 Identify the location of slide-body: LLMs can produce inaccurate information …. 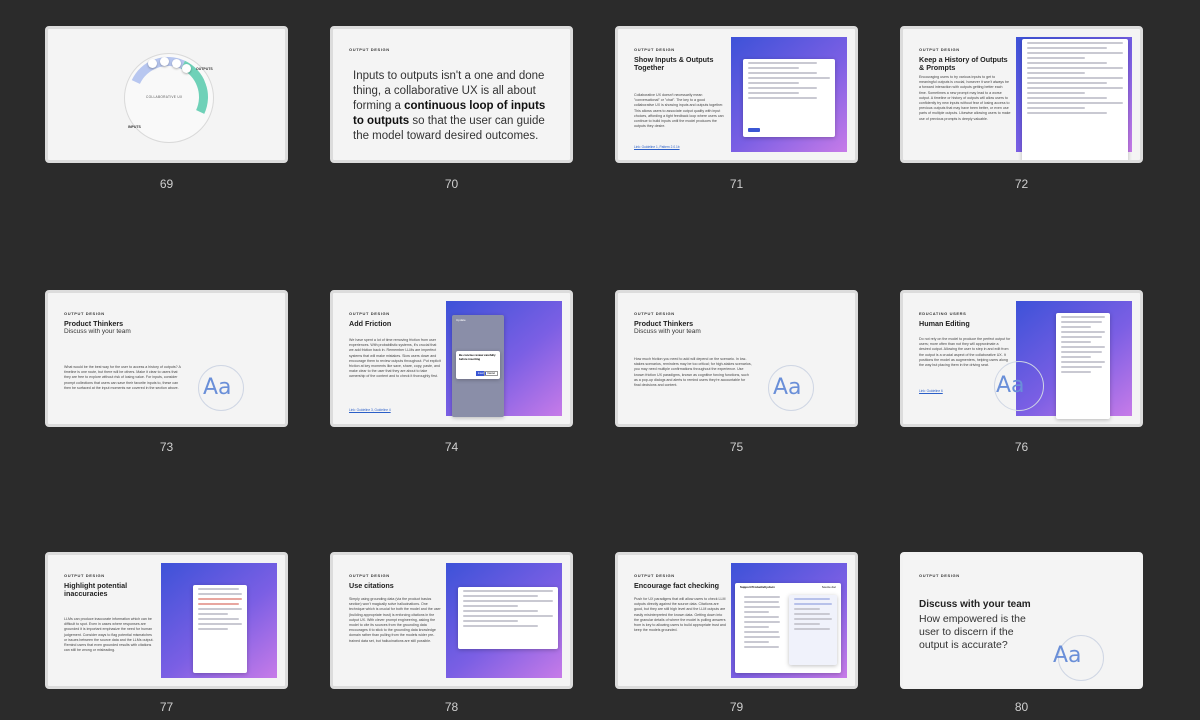
(109, 635).